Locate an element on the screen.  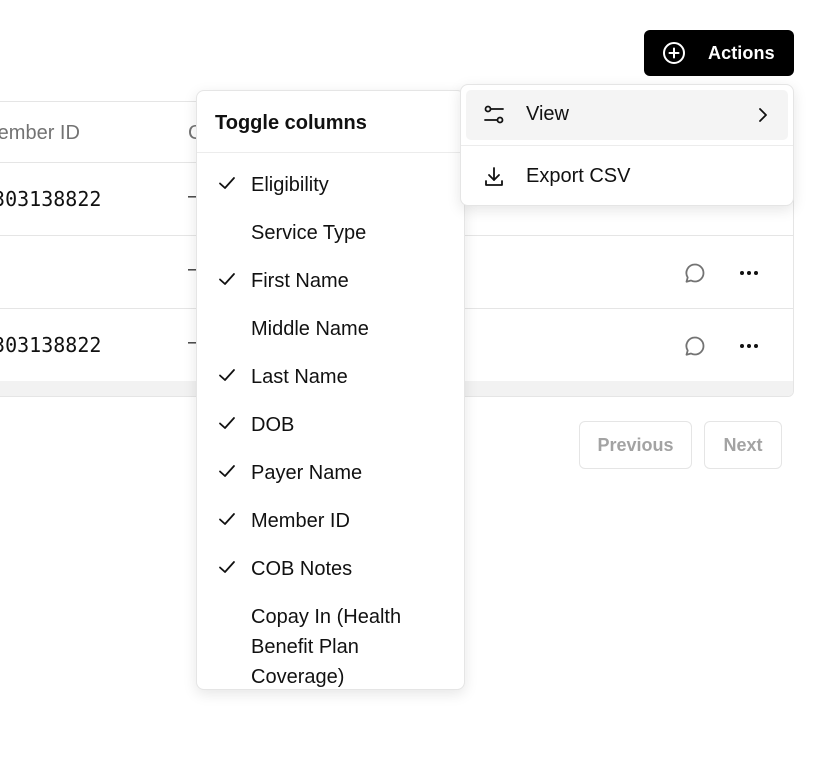
column-option-member-id: Member ID is located at coordinates (330, 530).